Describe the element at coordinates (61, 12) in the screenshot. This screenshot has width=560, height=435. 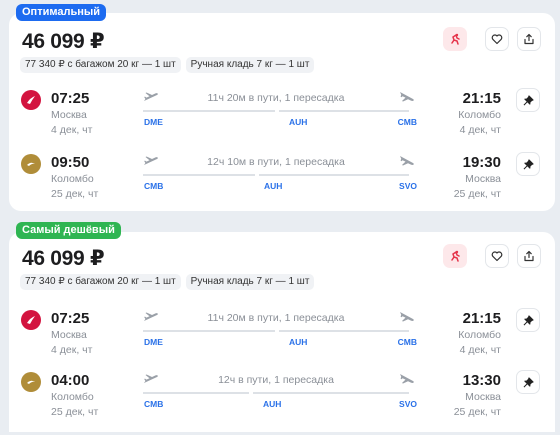
I see `badge-optimal: Оптимальный` at that location.